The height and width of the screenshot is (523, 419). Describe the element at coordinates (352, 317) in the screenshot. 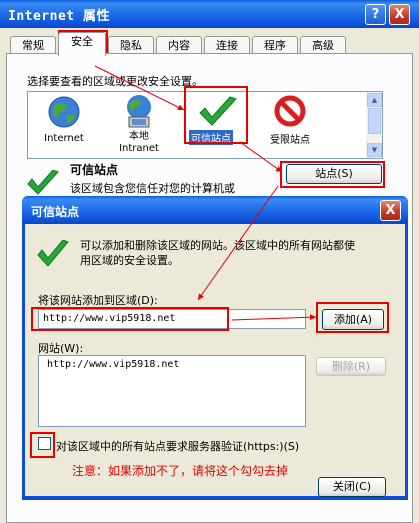

I see `add-button-highlight` at that location.